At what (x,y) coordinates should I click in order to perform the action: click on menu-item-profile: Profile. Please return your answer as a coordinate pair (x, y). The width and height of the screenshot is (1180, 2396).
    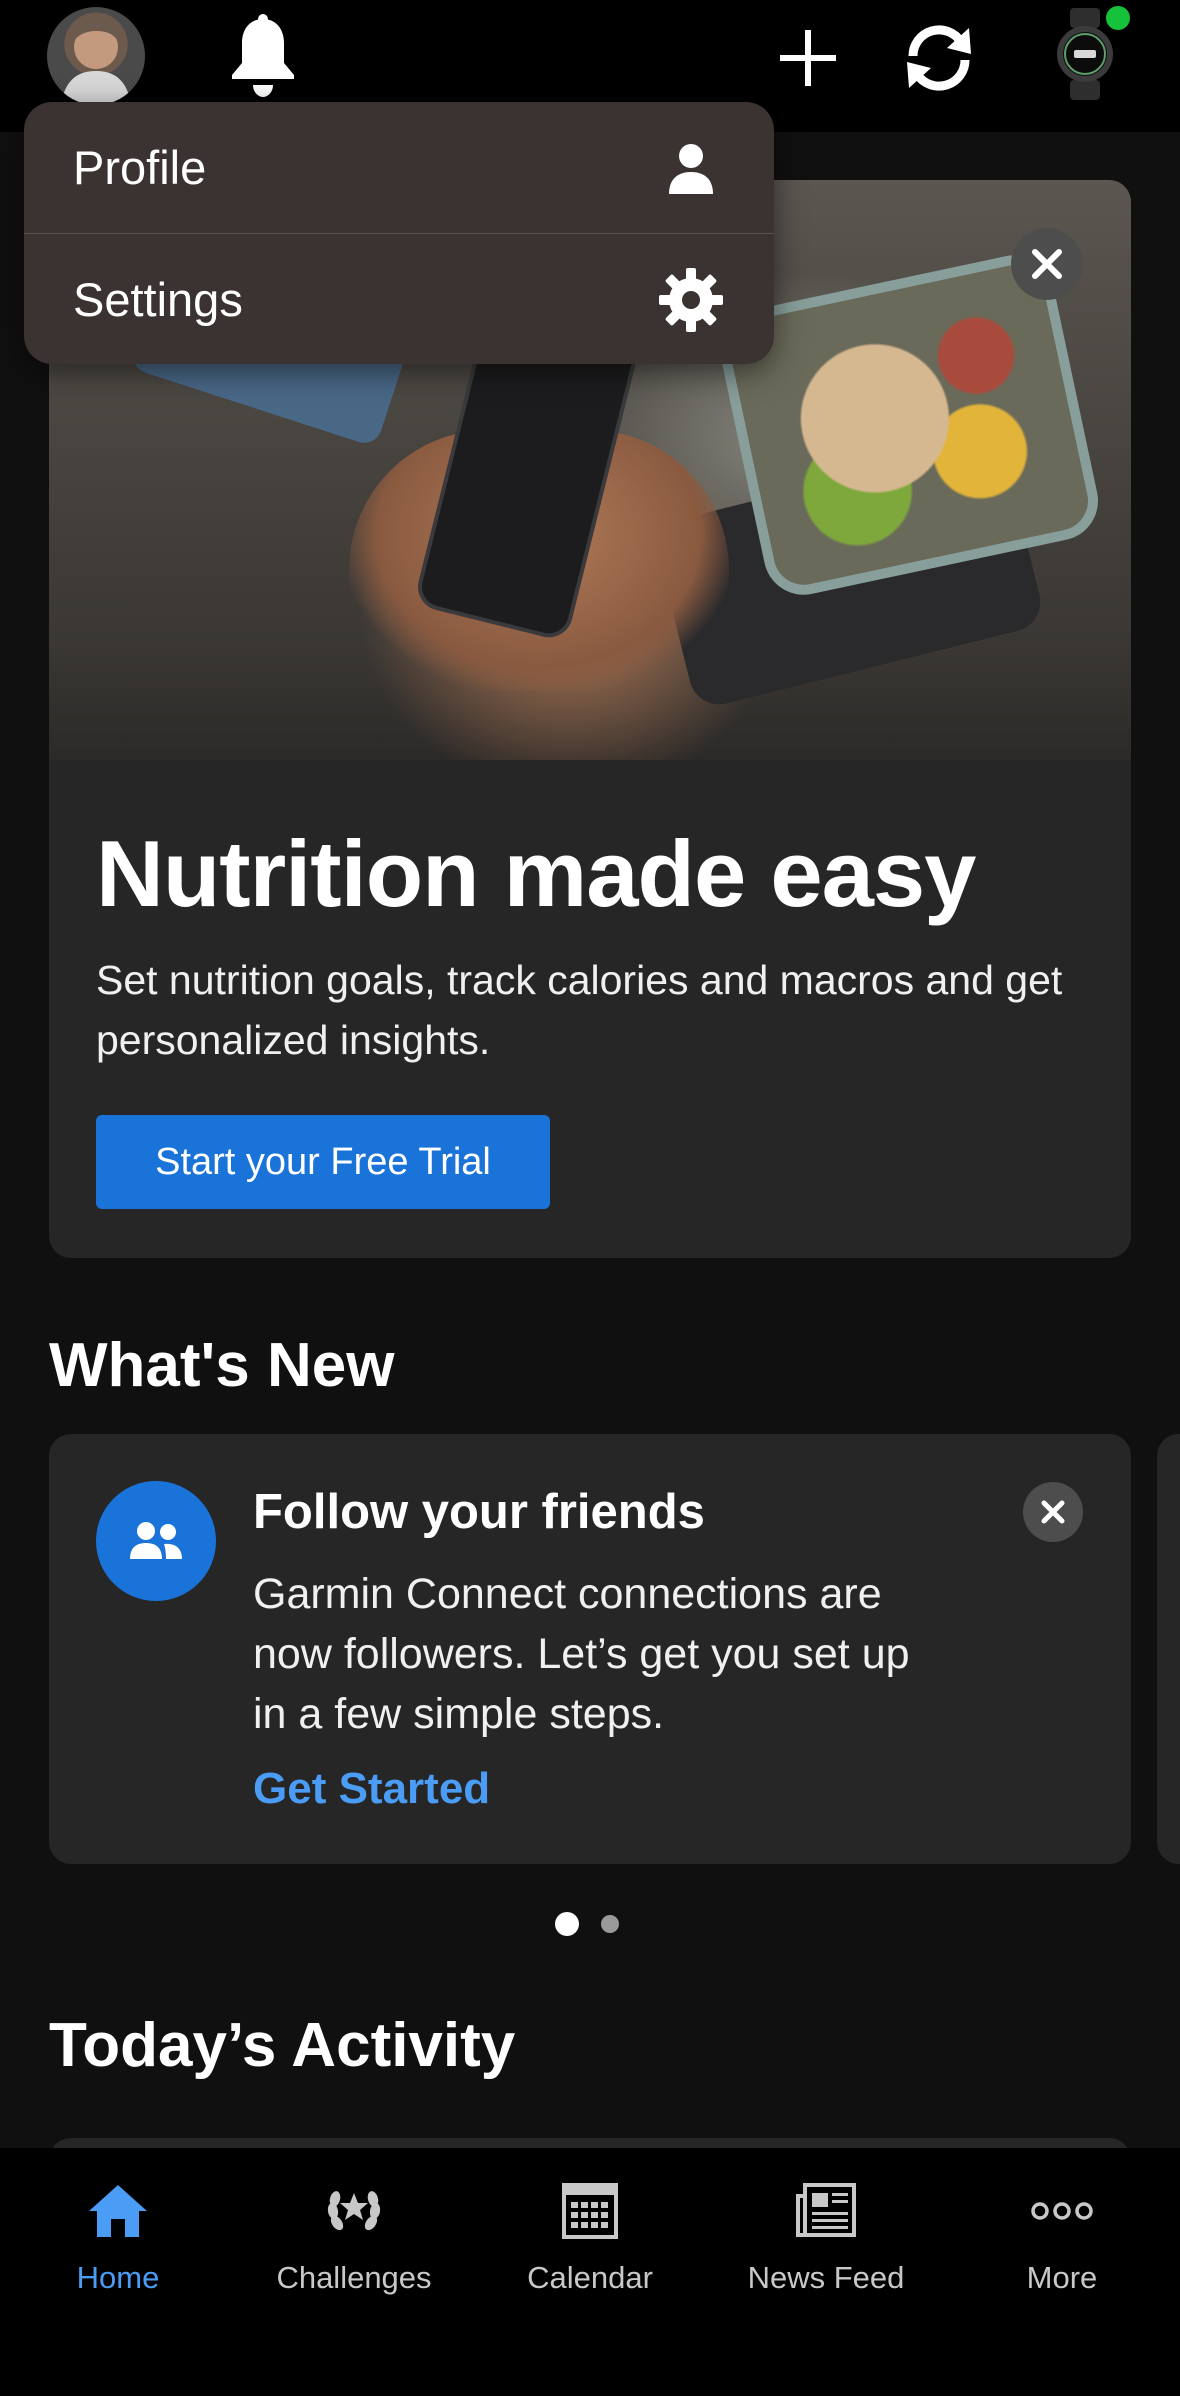
    Looking at the image, I should click on (399, 168).